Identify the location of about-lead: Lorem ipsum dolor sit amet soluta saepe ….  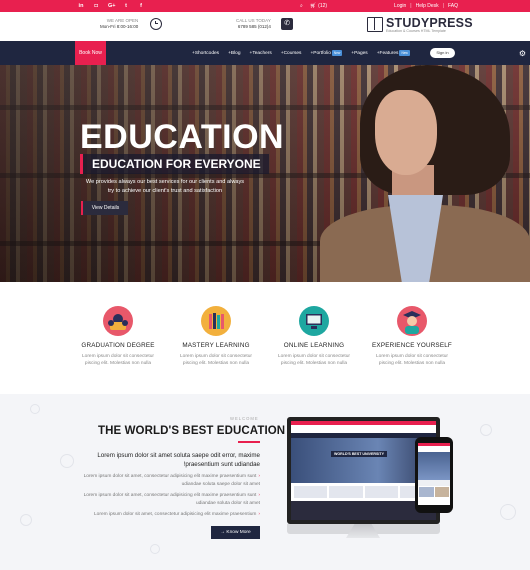
(175, 460).